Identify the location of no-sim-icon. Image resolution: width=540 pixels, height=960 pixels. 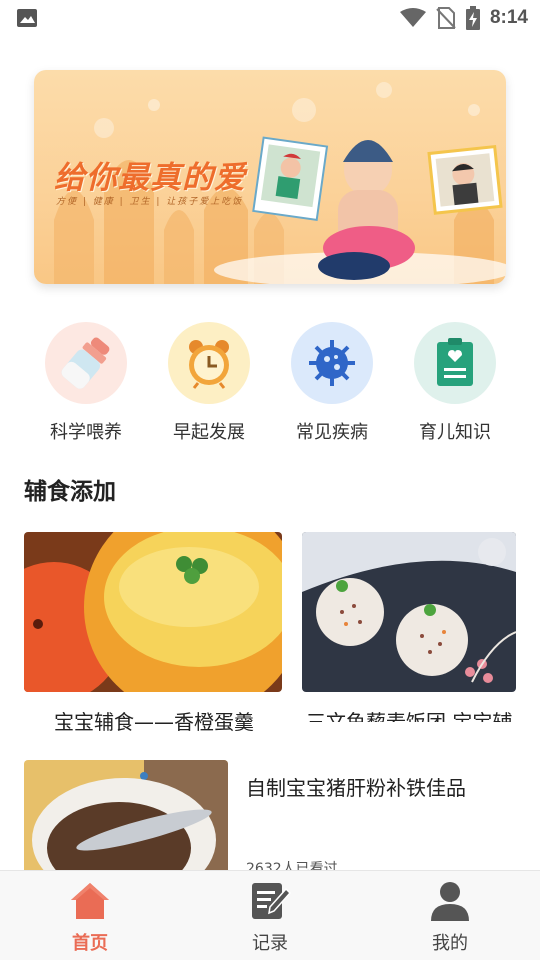
(446, 18).